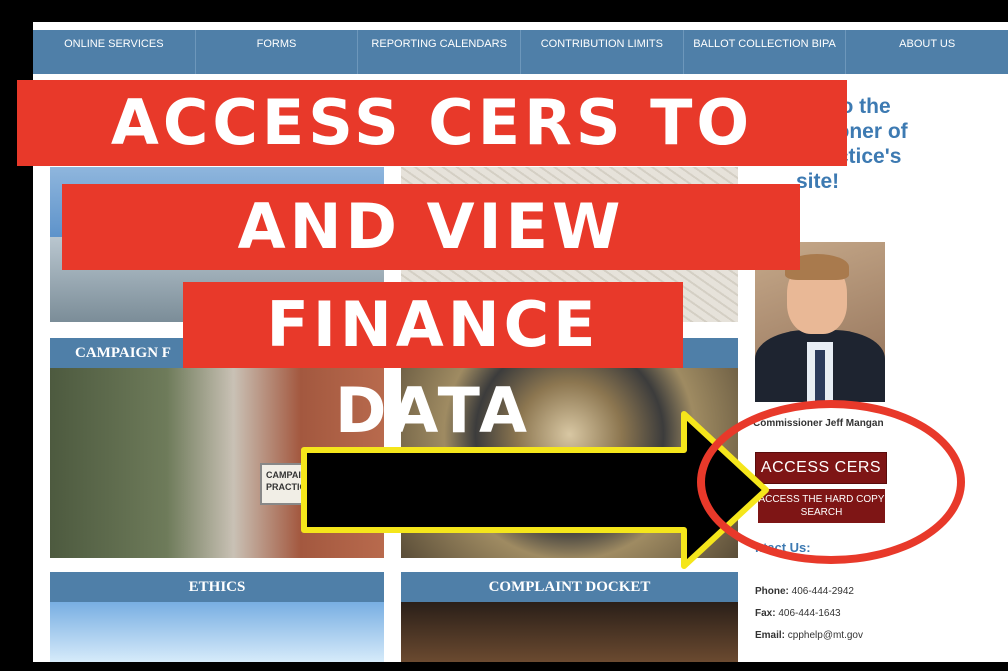 The height and width of the screenshot is (671, 1008). I want to click on fax-info: Fax: 406-444-1643, so click(798, 613).